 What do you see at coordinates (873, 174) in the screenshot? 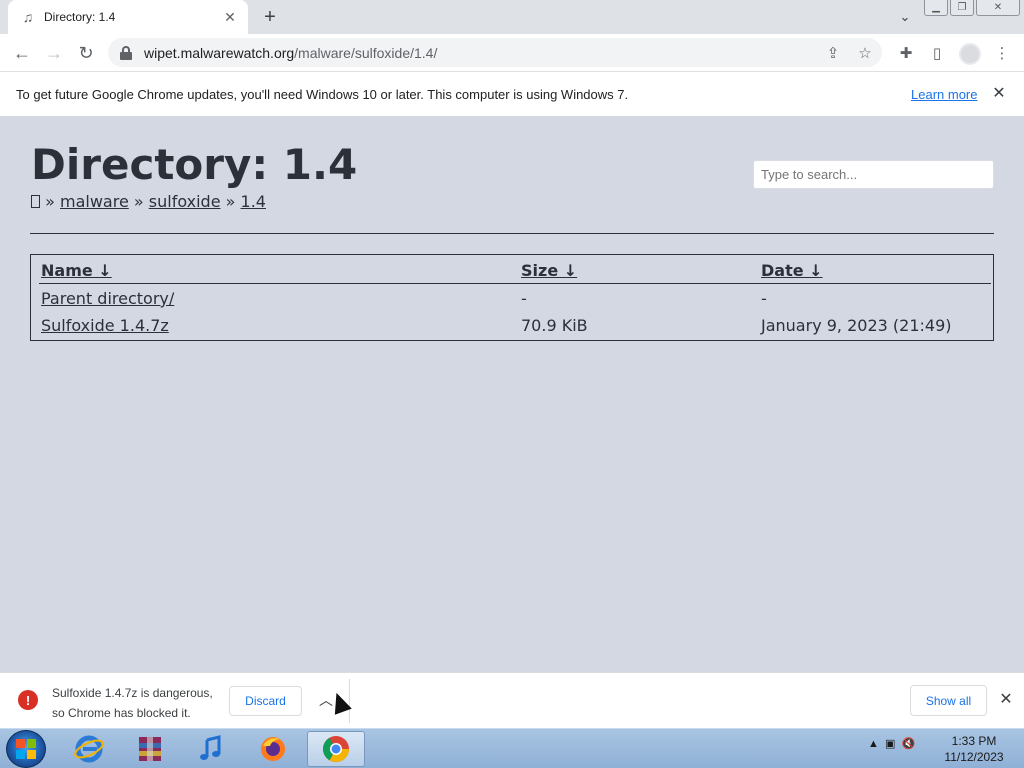
I see `search-input` at bounding box center [873, 174].